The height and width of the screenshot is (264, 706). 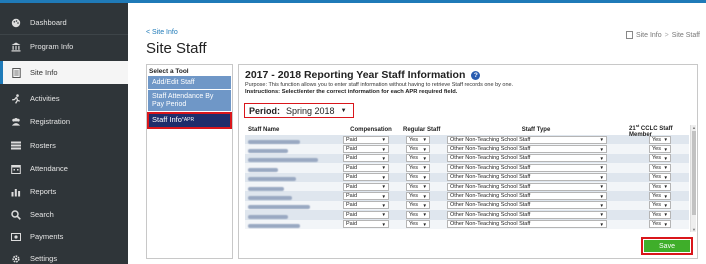 I want to click on back-to-site-info-link: < Site Info, so click(x=162, y=32).